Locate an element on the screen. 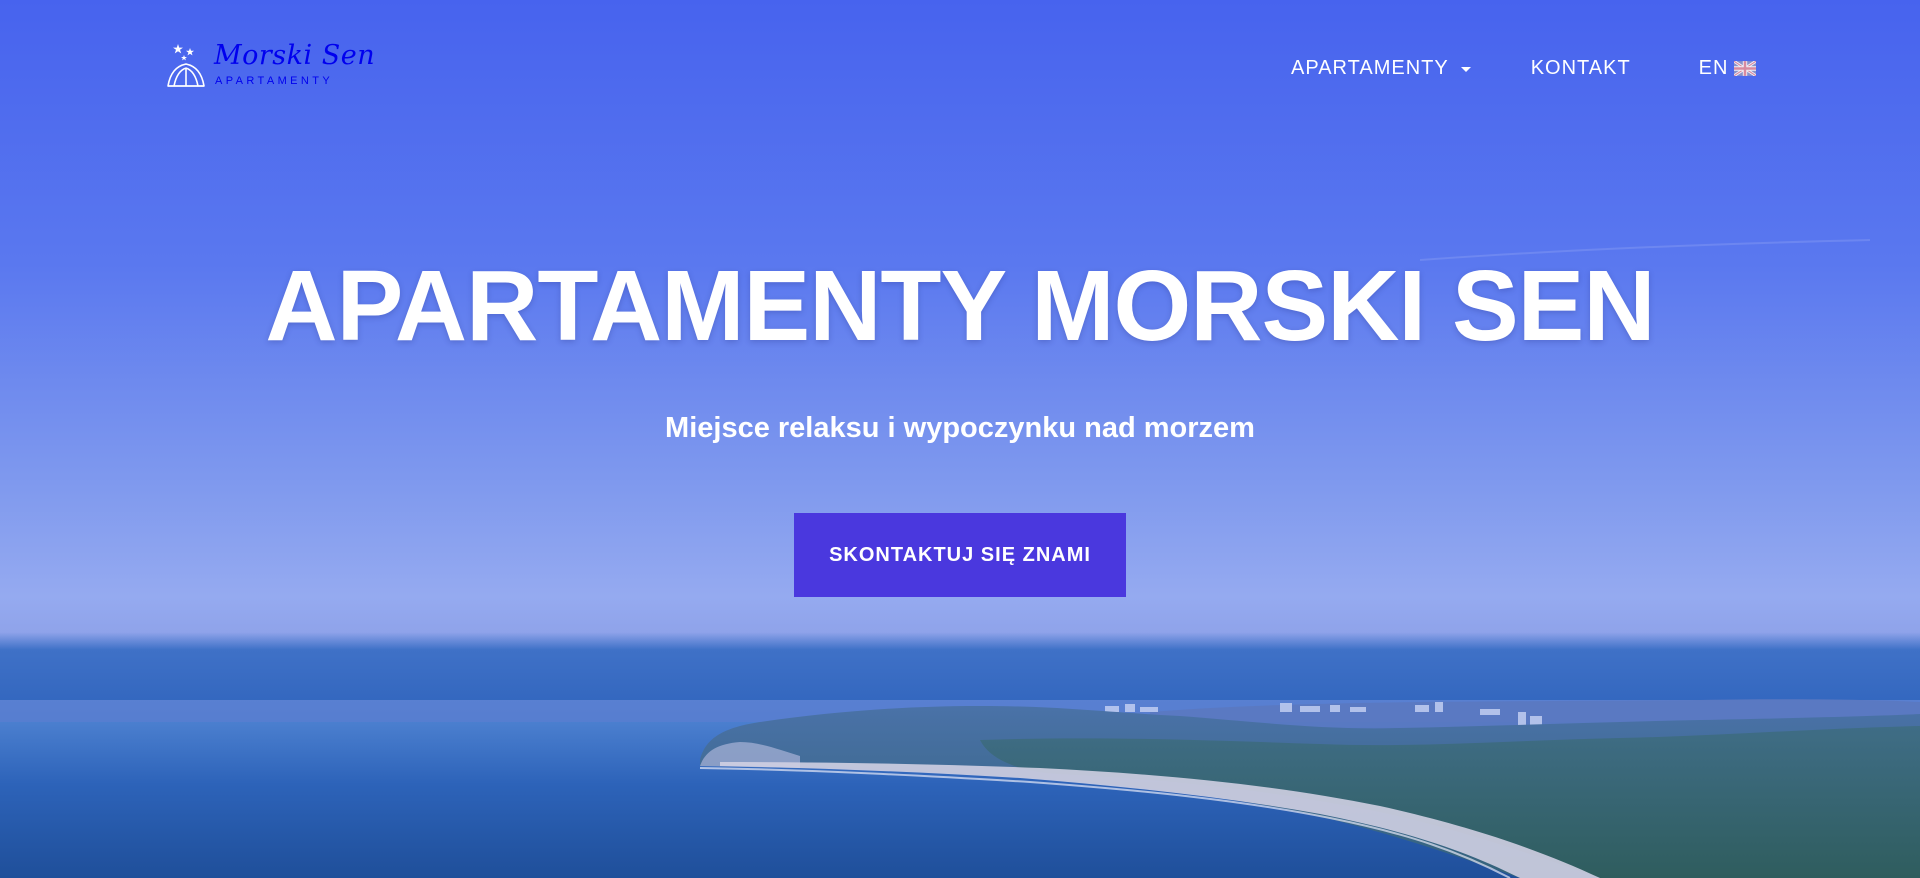 The width and height of the screenshot is (1920, 878). shell-stars-icon is located at coordinates (186, 65).